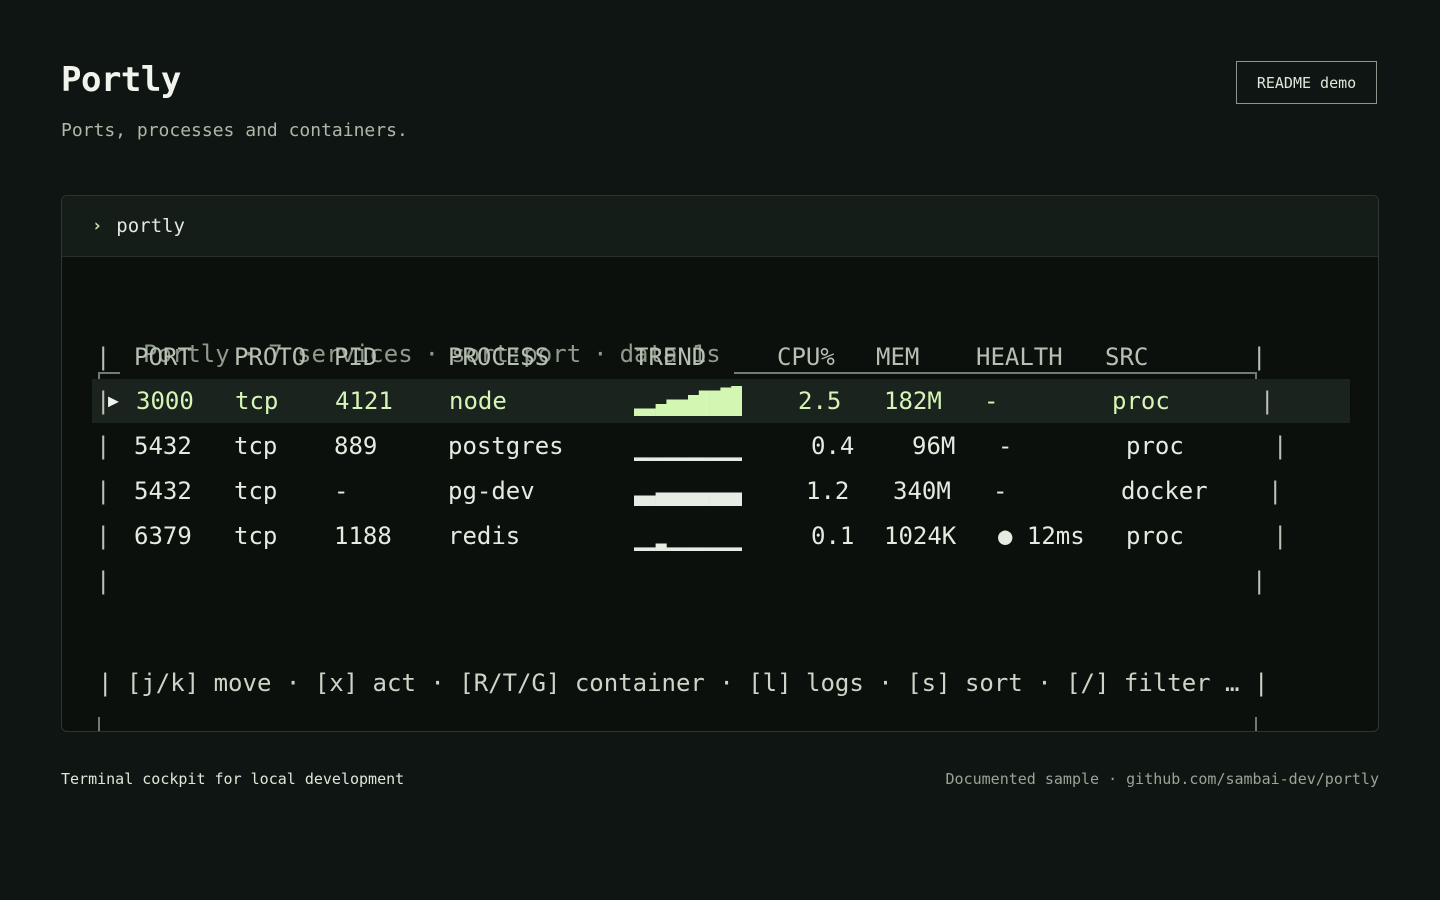  Describe the element at coordinates (922, 491) in the screenshot. I see `cell-mem: 340M` at that location.